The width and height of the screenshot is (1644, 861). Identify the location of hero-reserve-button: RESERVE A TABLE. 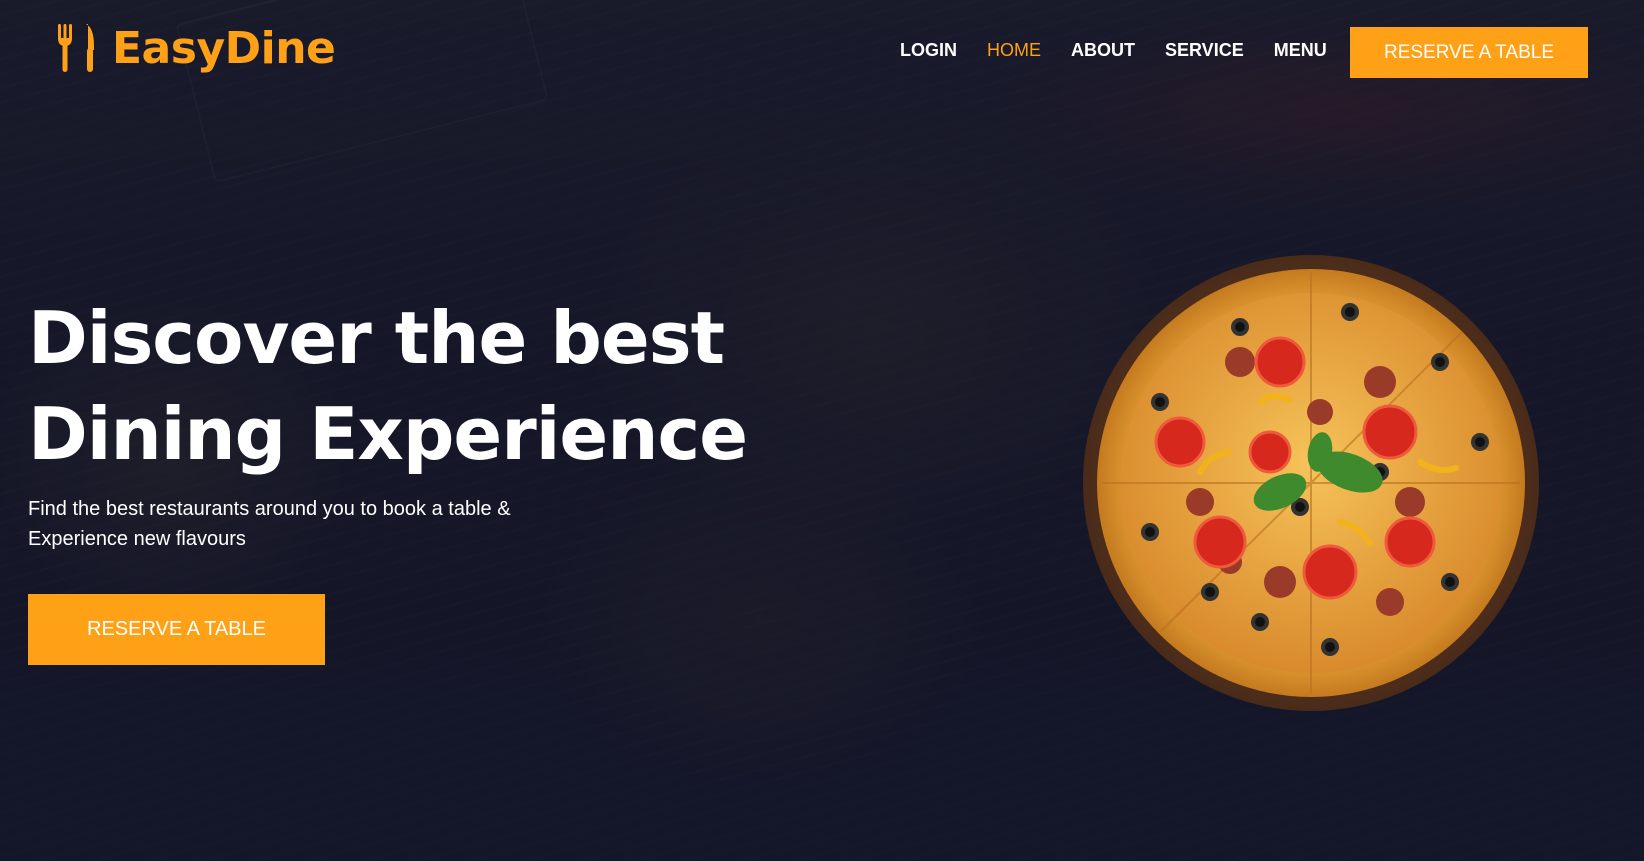
(176, 629).